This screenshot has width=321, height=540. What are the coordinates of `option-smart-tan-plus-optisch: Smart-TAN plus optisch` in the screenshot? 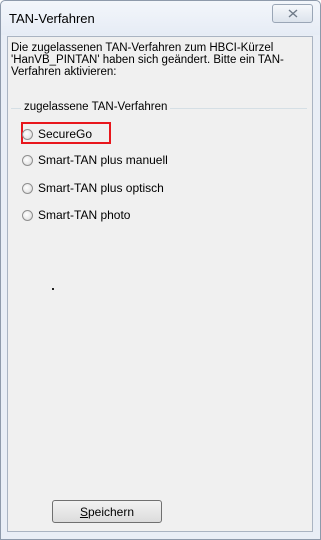 It's located at (93, 188).